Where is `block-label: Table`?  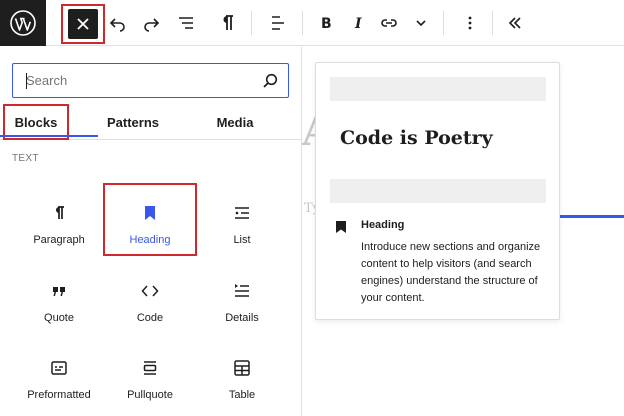 block-label: Table is located at coordinates (242, 395).